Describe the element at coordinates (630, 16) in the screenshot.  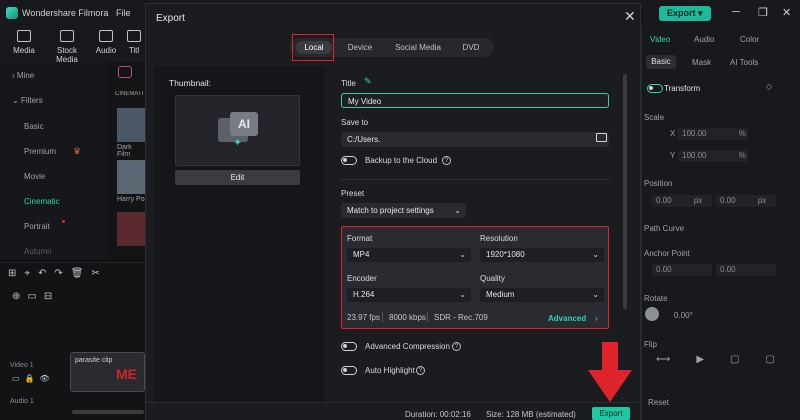
I see `close-icon: ✕` at that location.